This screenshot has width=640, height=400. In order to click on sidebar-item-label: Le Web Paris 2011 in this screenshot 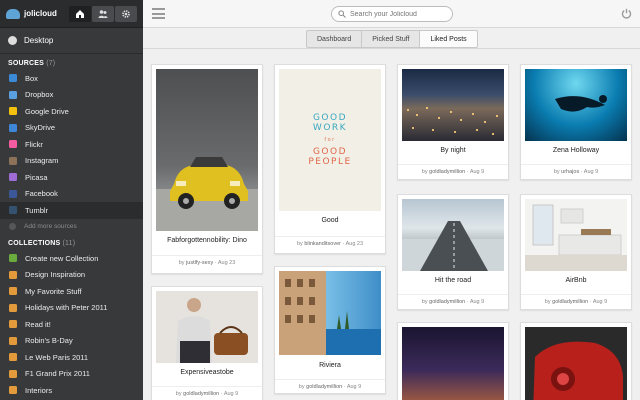, I will do `click(57, 357)`.